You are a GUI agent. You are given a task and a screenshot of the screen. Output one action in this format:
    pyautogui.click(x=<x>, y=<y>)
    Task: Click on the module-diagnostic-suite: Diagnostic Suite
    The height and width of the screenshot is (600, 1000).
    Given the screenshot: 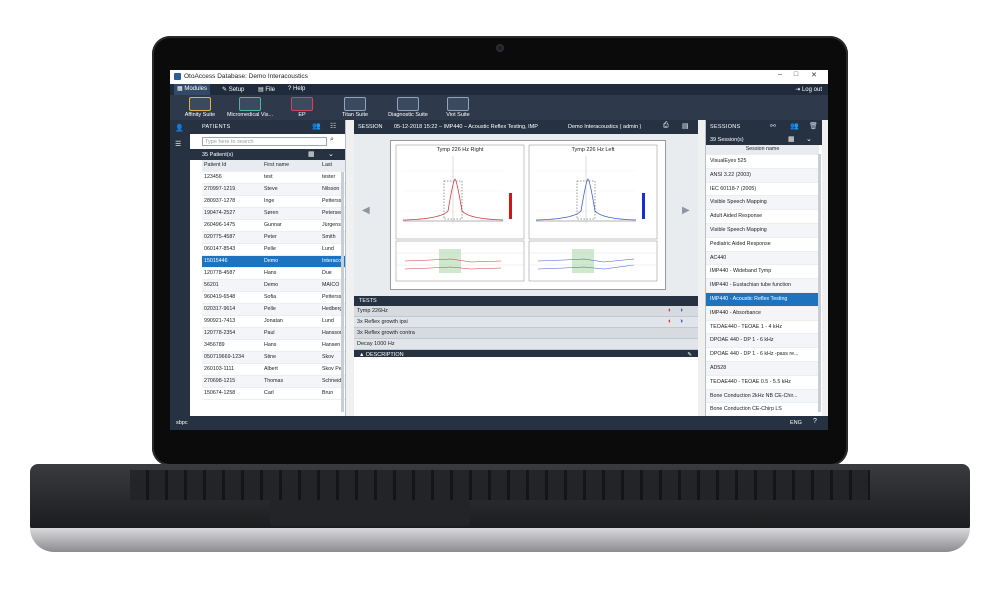 What is the action you would take?
    pyautogui.click(x=408, y=107)
    